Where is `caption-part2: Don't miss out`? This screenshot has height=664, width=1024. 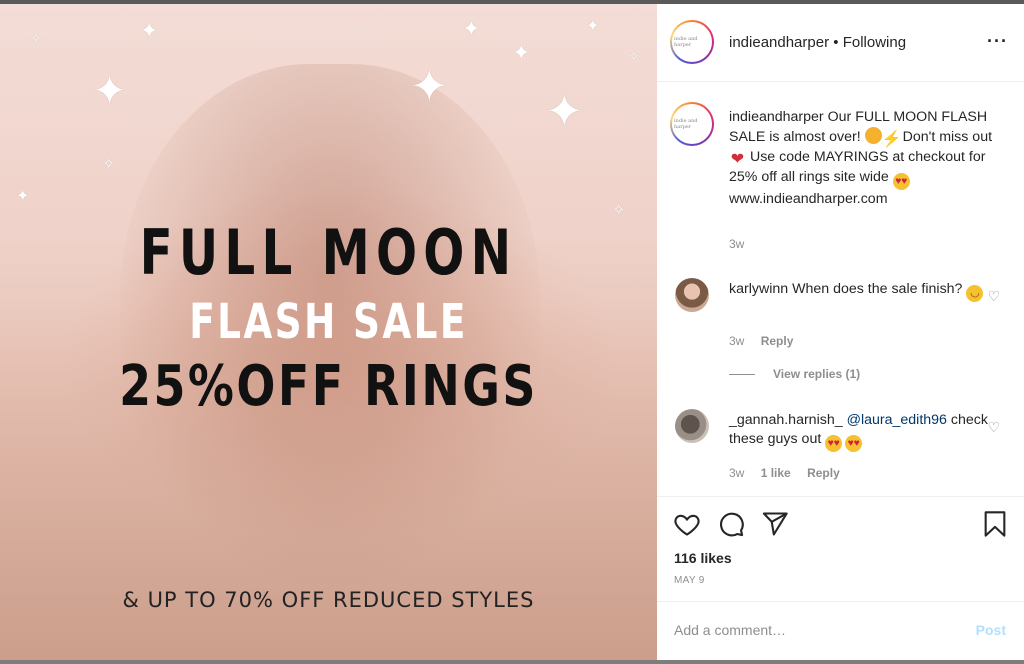 caption-part2: Don't miss out is located at coordinates (947, 137).